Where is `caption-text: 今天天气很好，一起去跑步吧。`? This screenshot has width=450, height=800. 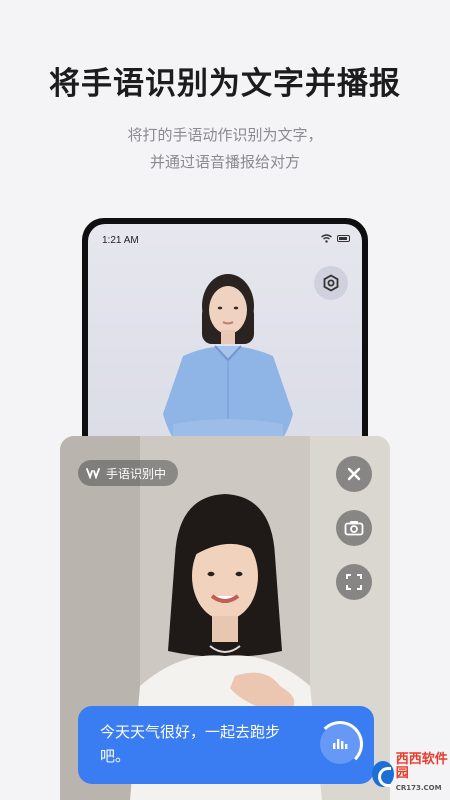
caption-text: 今天天气很好，一起去跑步吧。 is located at coordinates (190, 744).